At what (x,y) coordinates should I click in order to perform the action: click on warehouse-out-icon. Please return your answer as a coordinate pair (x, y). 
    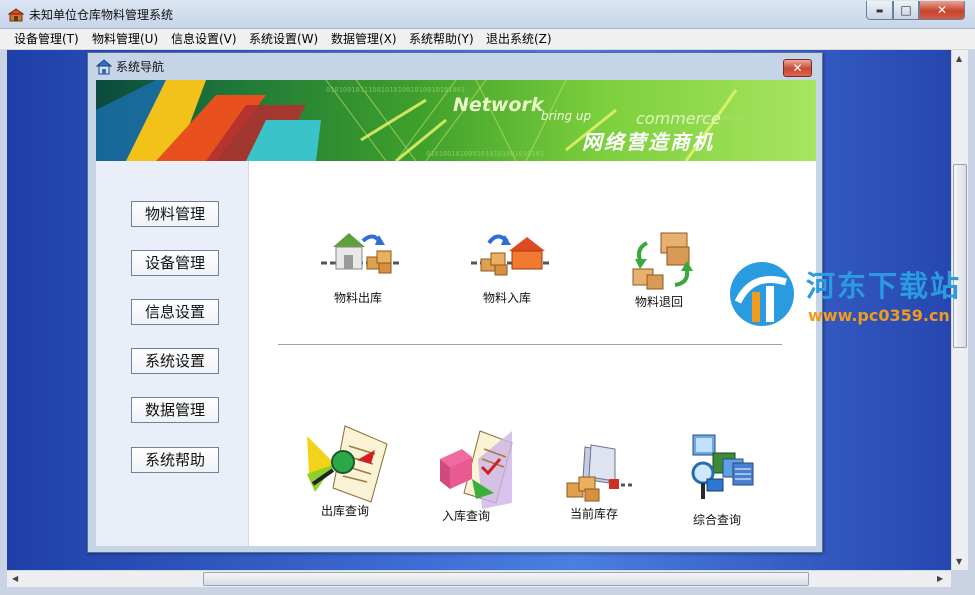
    Looking at the image, I should click on (361, 253).